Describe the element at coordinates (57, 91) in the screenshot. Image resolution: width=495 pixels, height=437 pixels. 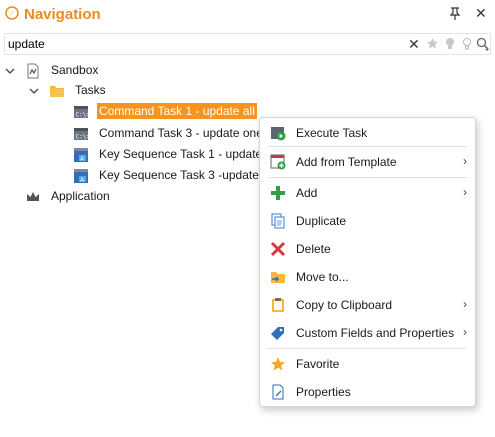
I see `folder-icon` at that location.